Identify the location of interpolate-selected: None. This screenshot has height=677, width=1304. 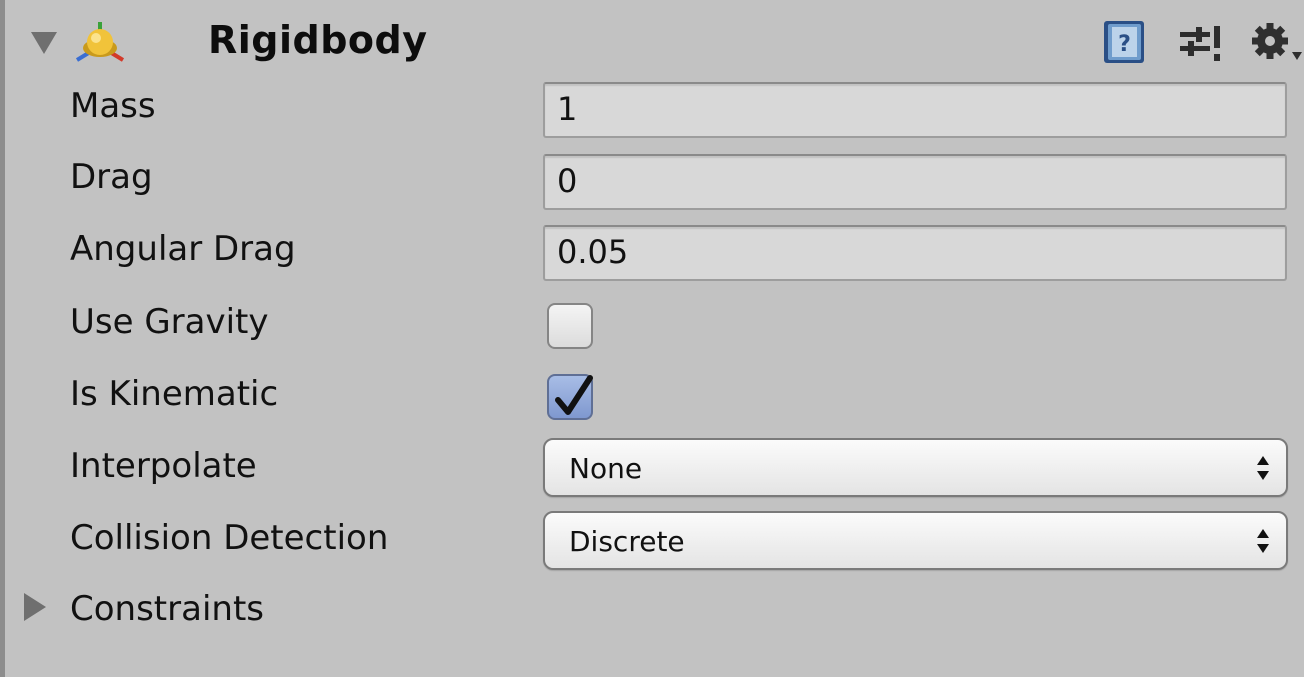
(606, 468).